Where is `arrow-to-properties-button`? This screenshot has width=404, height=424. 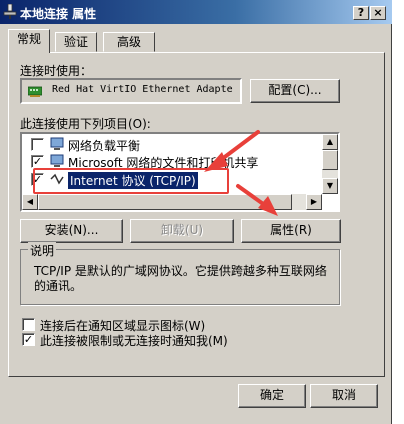
arrow-to-properties-button is located at coordinates (257, 200).